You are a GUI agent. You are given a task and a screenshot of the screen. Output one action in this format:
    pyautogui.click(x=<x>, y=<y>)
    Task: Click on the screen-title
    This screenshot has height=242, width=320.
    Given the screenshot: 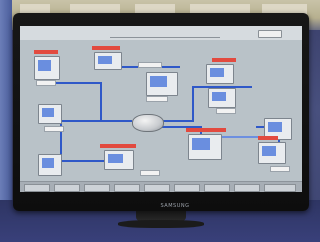 What is the action you would take?
    pyautogui.click(x=165, y=33)
    